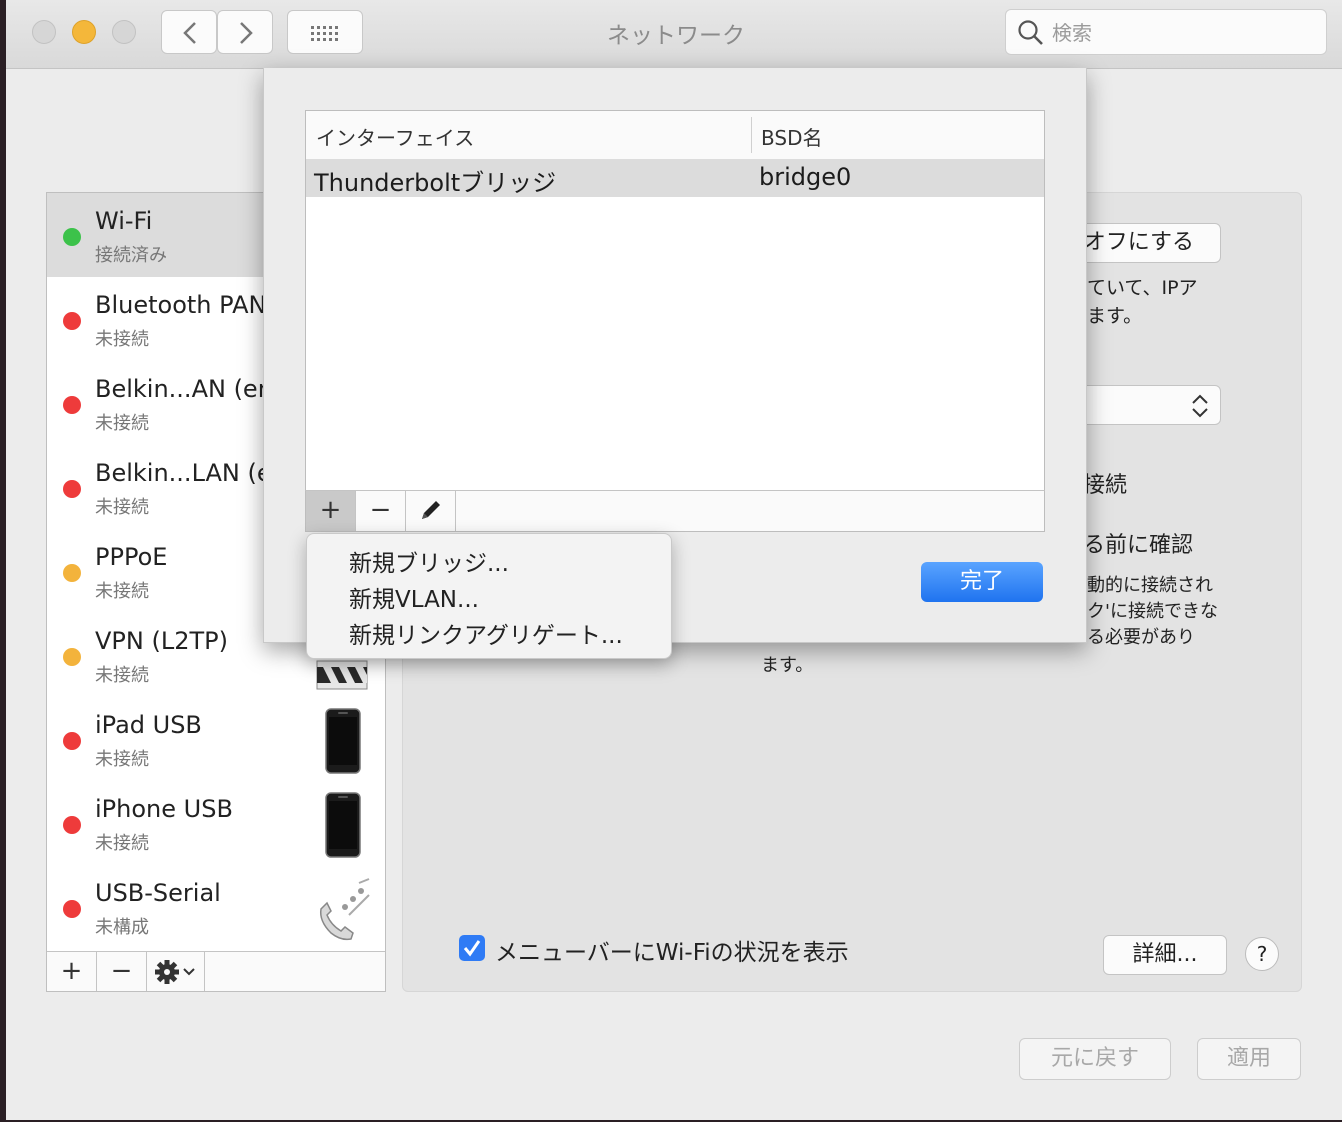 The width and height of the screenshot is (1342, 1122). I want to click on bsd-name-cell: bridge0, so click(805, 177).